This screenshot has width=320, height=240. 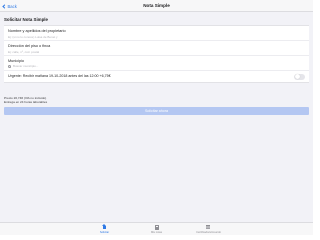 I want to click on owner-label: Nombre y apellidos del propietario, so click(x=37, y=31).